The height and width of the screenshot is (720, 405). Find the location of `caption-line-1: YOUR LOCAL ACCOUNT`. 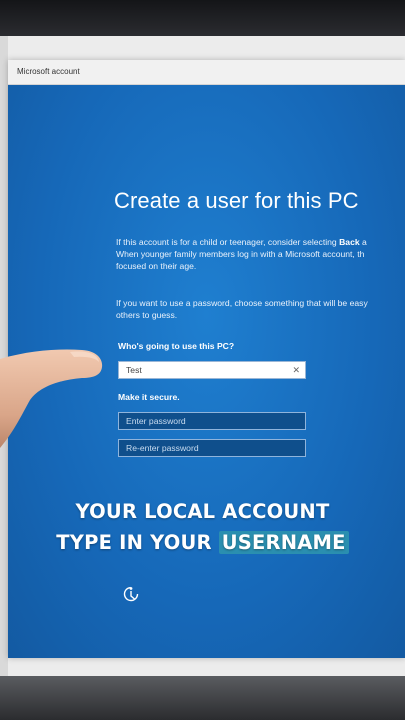

caption-line-1: YOUR LOCAL ACCOUNT is located at coordinates (202, 511).